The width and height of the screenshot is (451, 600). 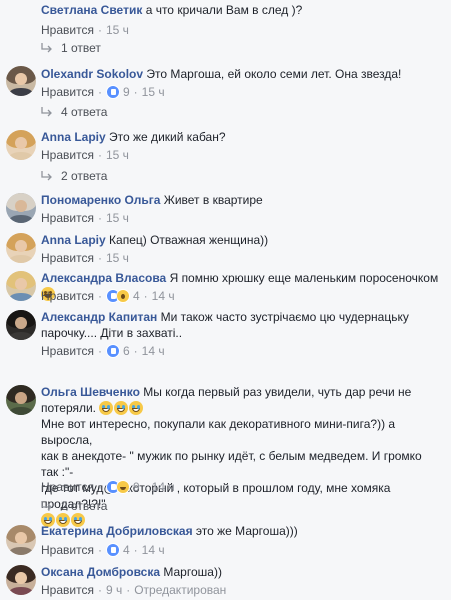 I want to click on edited-label: Отредактирован, so click(x=180, y=590).